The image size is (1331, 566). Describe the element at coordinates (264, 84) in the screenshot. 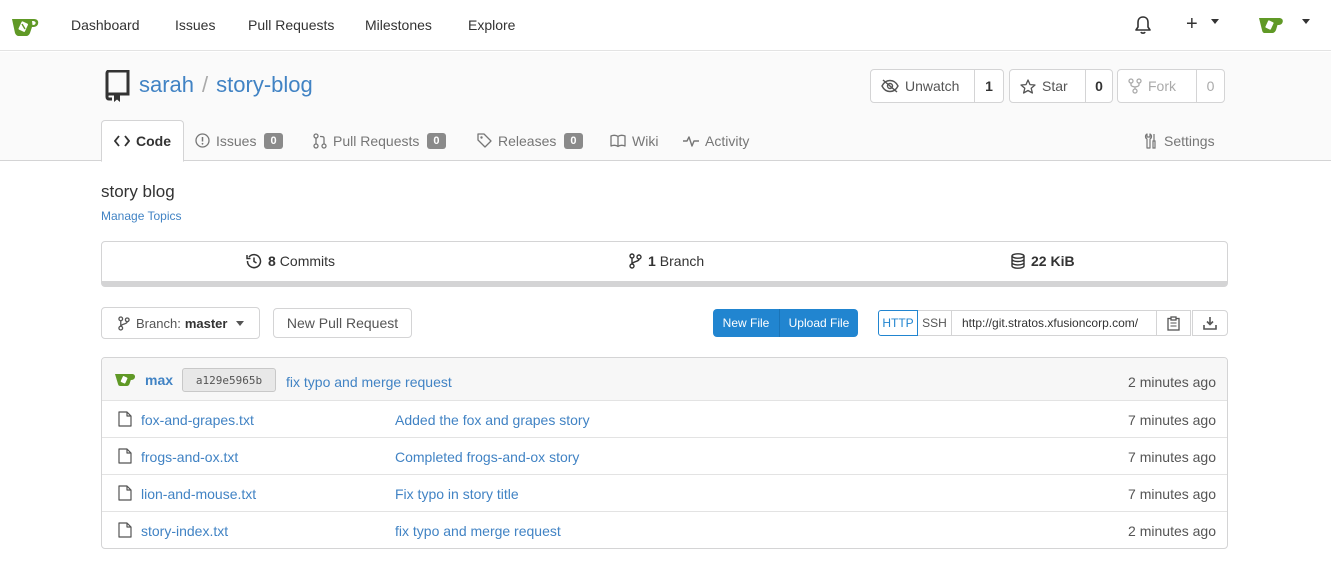

I see `repo-name-link: story-blog` at that location.